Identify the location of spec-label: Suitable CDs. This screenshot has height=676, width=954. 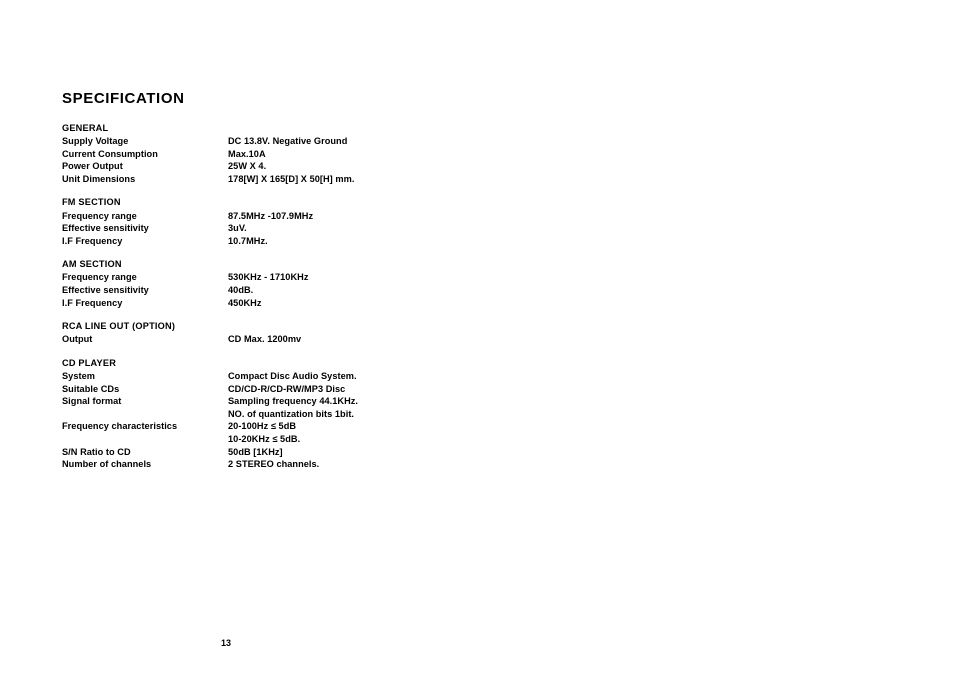
(91, 388).